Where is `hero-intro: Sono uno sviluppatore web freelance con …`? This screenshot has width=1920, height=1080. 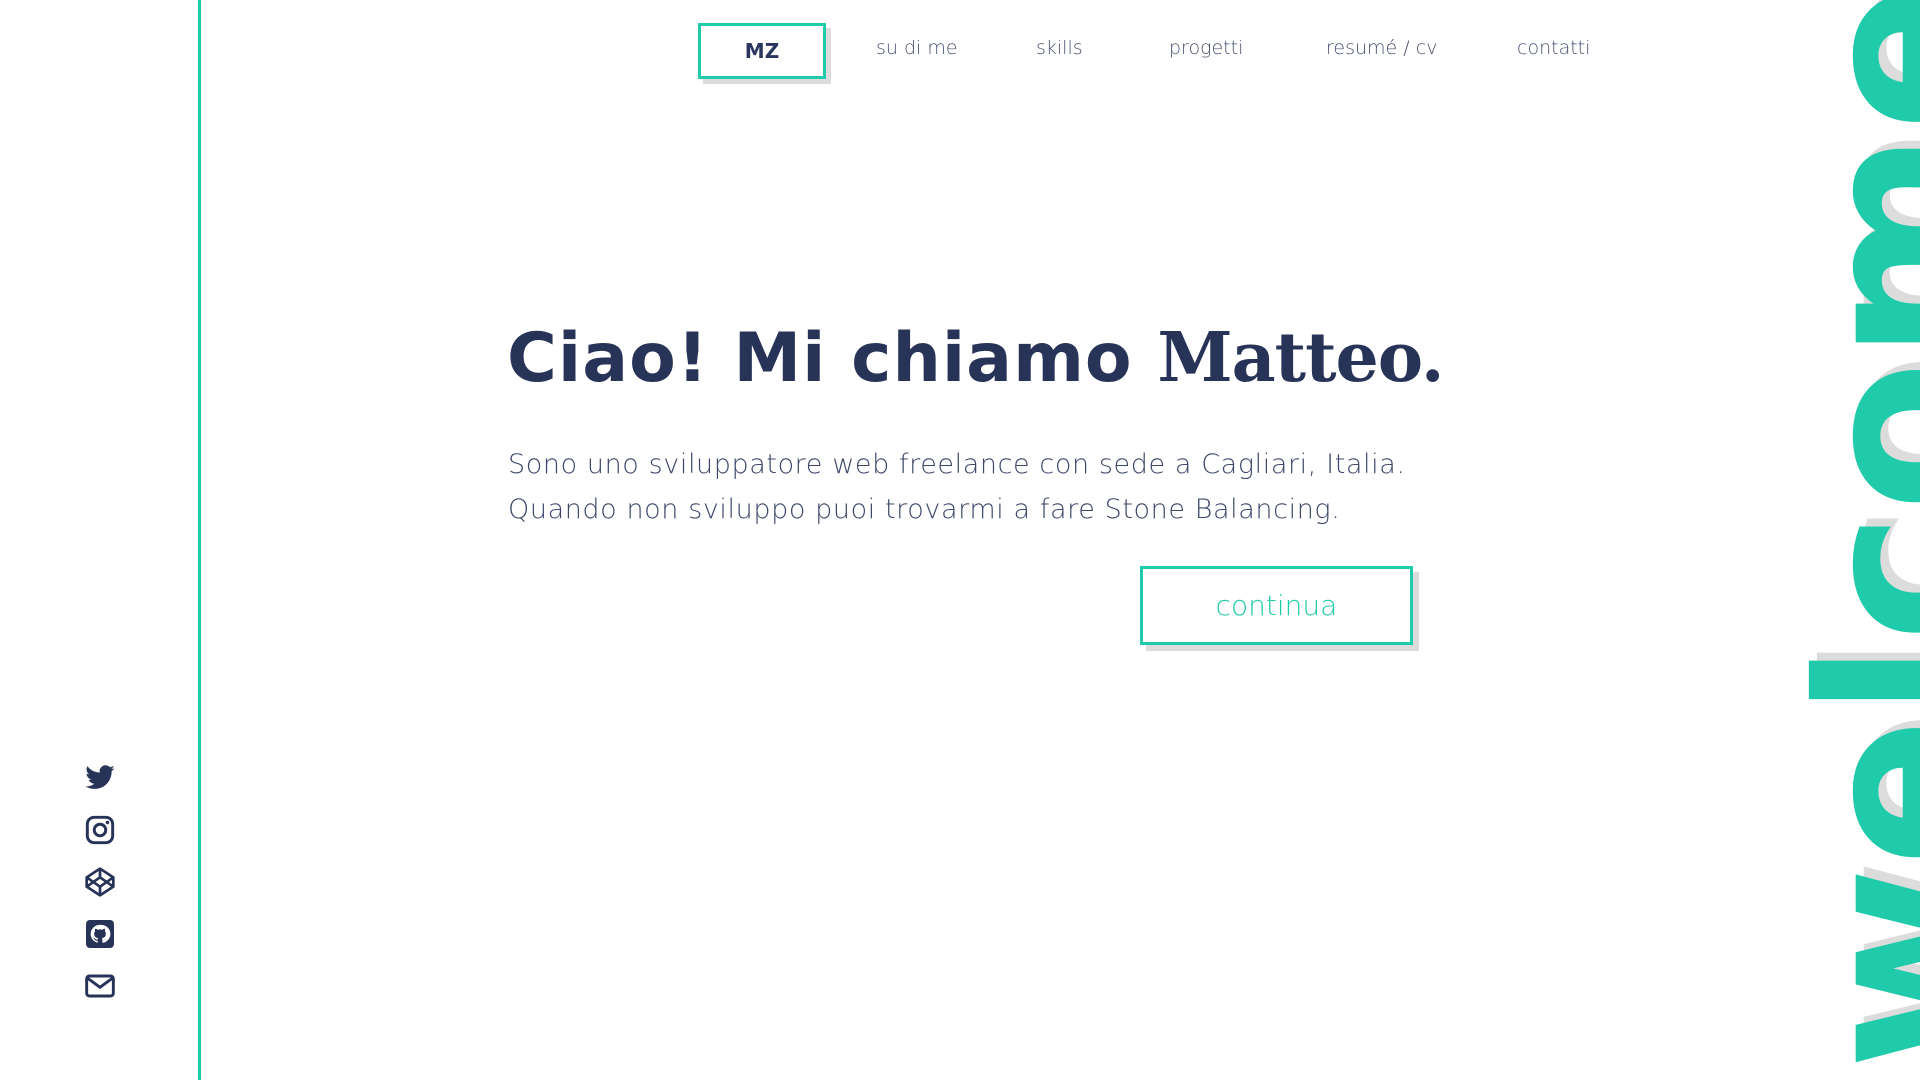
hero-intro: Sono uno sviluppatore web freelance con … is located at coordinates (957, 487).